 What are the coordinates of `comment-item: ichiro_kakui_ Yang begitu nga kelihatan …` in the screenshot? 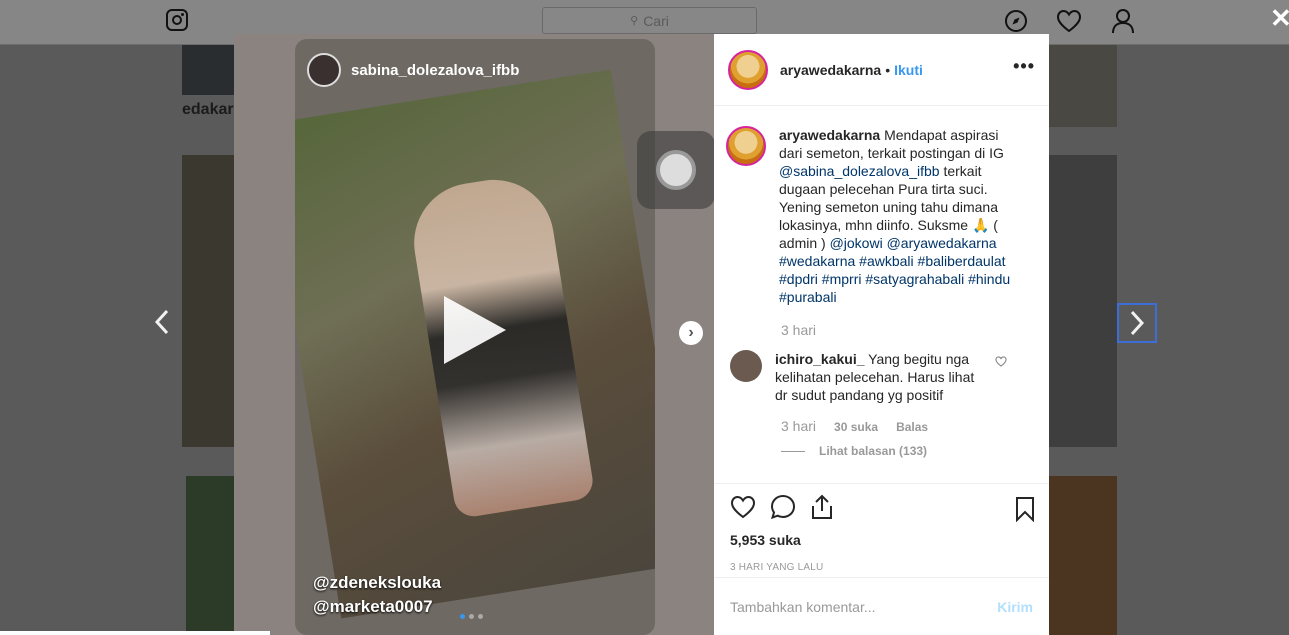 It's located at (880, 377).